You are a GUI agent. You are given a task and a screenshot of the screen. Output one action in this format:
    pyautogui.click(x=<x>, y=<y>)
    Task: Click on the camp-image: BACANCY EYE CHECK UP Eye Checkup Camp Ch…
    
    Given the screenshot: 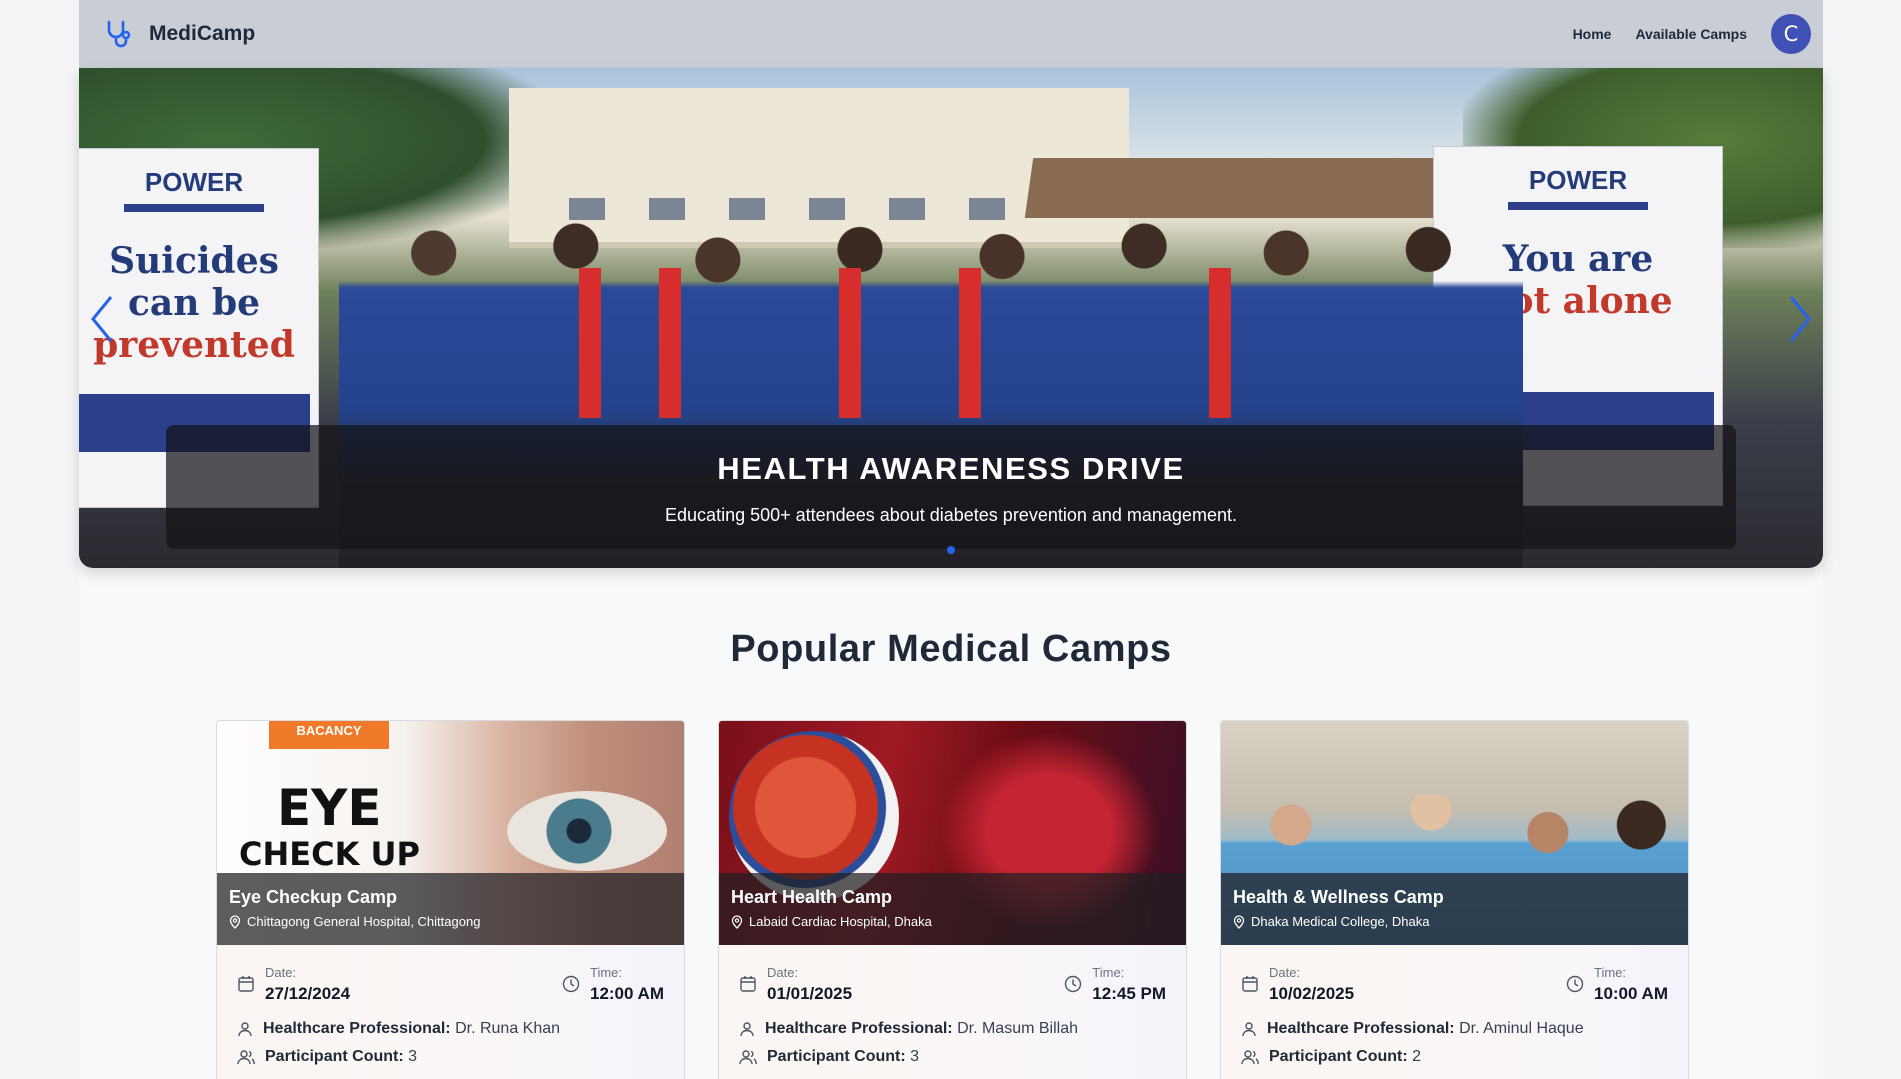 What is the action you would take?
    pyautogui.click(x=450, y=833)
    